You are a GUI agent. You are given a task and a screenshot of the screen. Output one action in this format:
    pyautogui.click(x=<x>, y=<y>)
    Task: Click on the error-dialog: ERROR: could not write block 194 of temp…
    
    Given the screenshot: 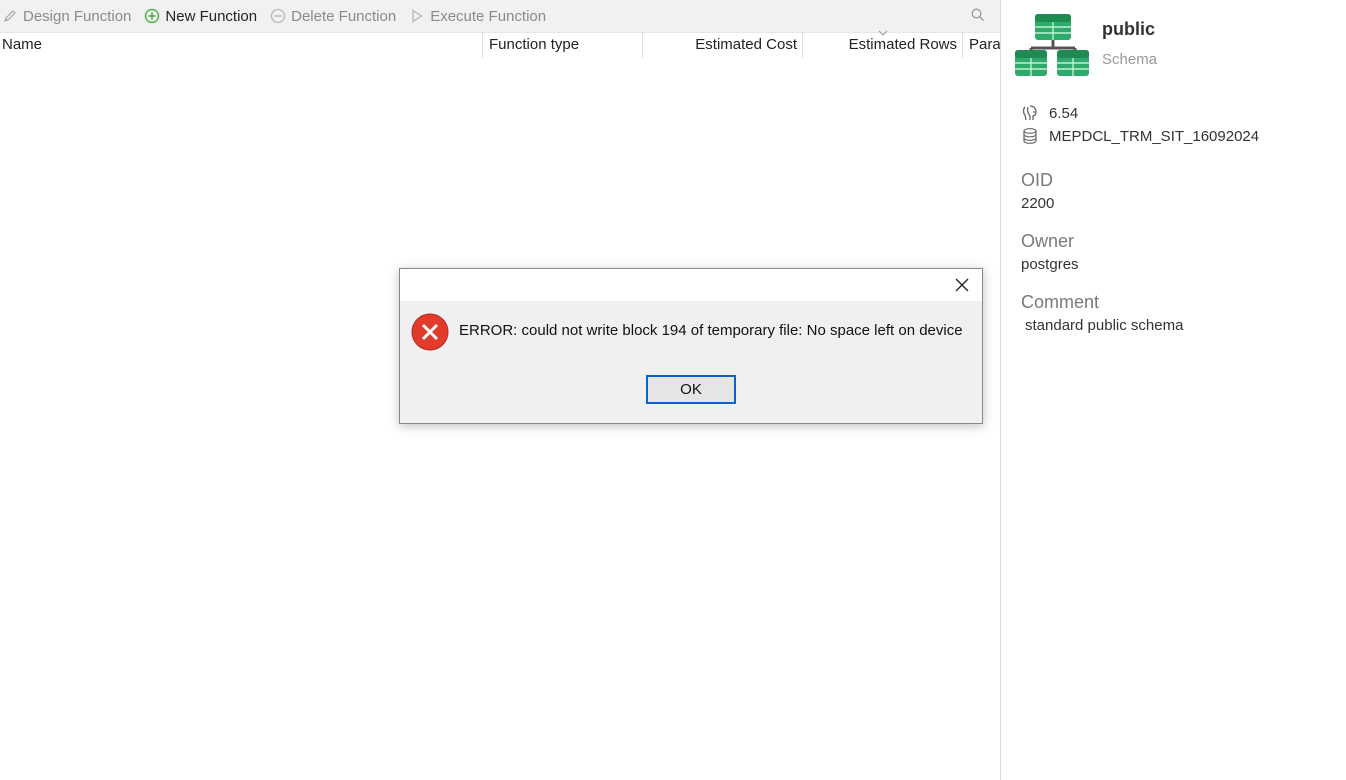 What is the action you would take?
    pyautogui.click(x=691, y=346)
    